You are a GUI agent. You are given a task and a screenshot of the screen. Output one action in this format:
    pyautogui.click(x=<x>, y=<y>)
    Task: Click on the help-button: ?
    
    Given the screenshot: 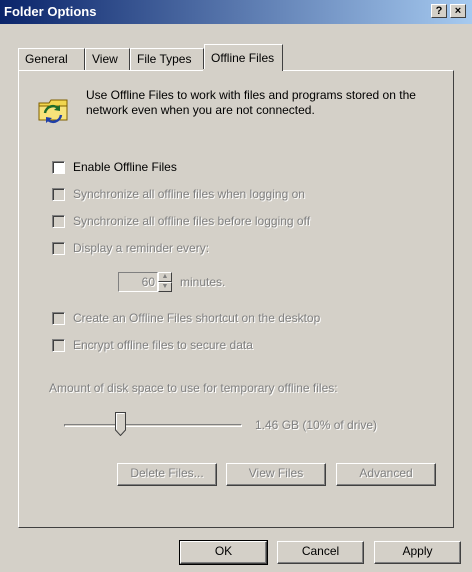 What is the action you would take?
    pyautogui.click(x=439, y=11)
    